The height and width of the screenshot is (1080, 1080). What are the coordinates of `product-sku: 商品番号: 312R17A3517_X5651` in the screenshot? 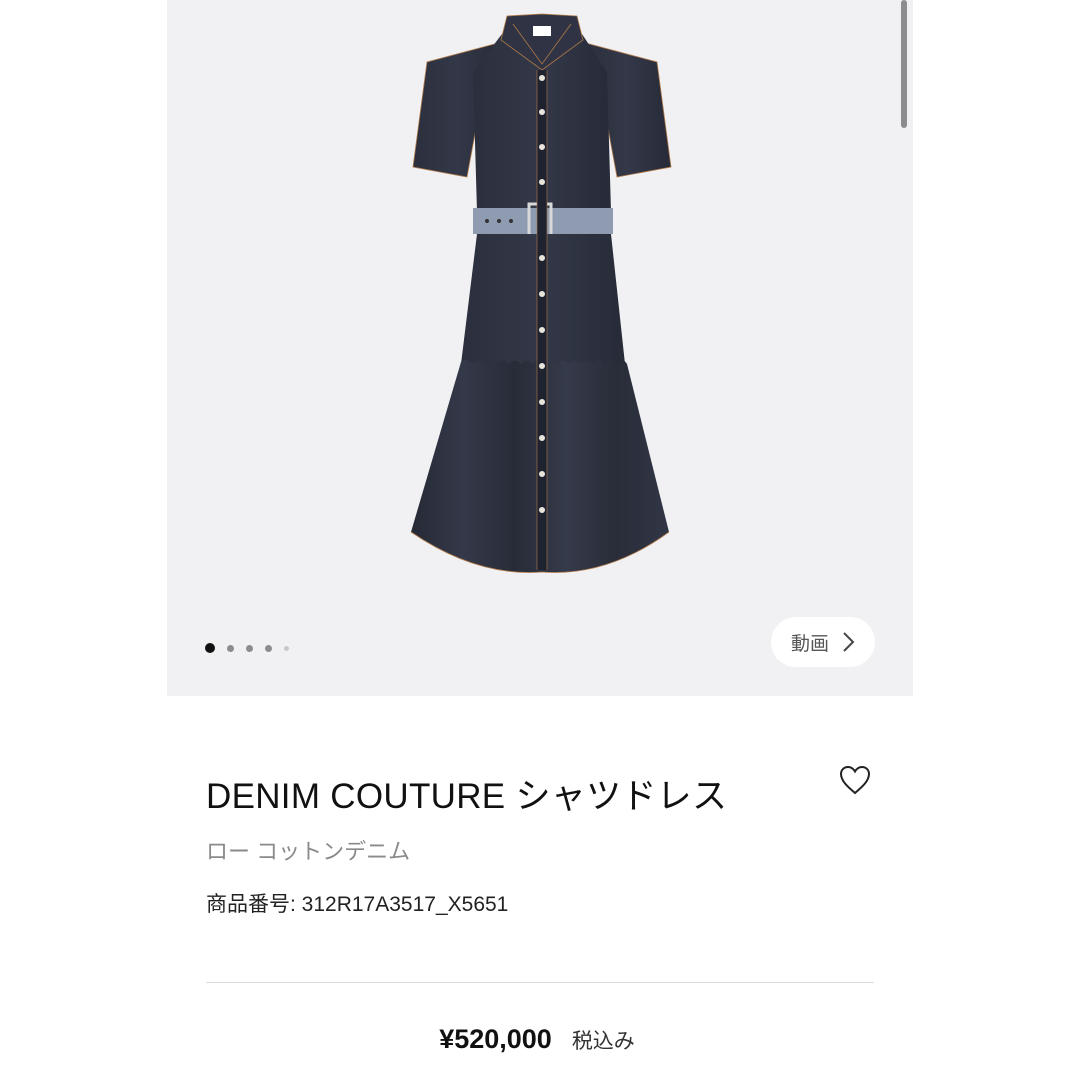 It's located at (357, 904).